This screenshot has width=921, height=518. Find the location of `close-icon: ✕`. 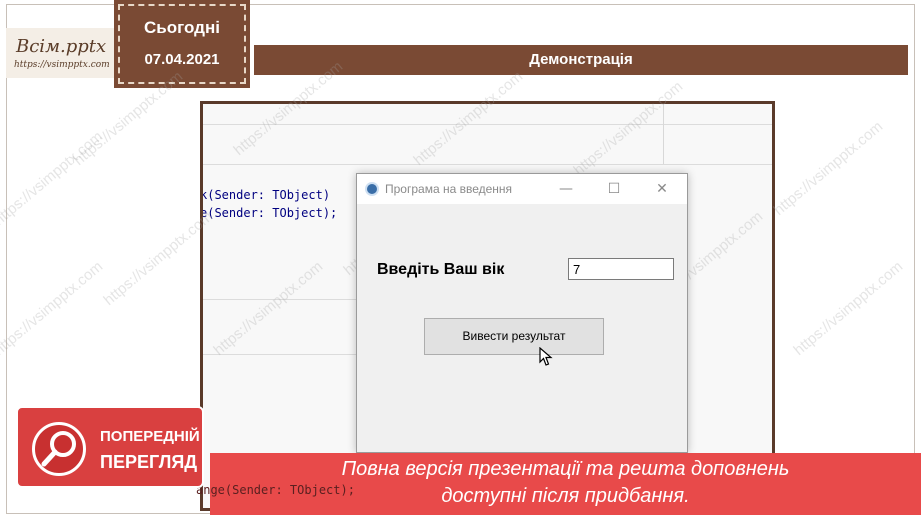

close-icon: ✕ is located at coordinates (662, 189).